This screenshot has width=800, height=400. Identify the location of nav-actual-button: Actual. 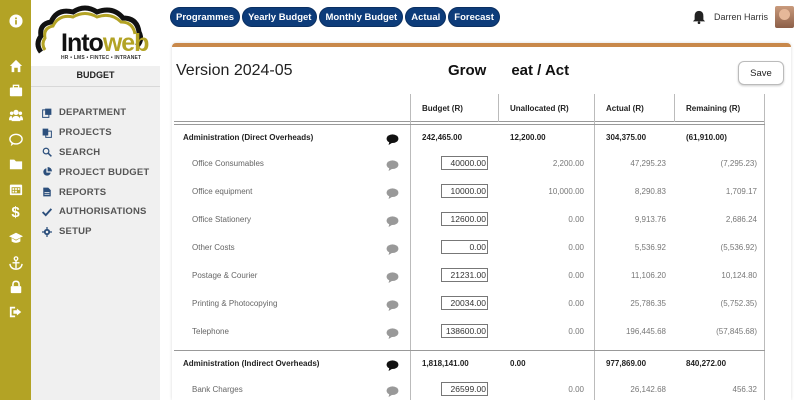
(426, 17).